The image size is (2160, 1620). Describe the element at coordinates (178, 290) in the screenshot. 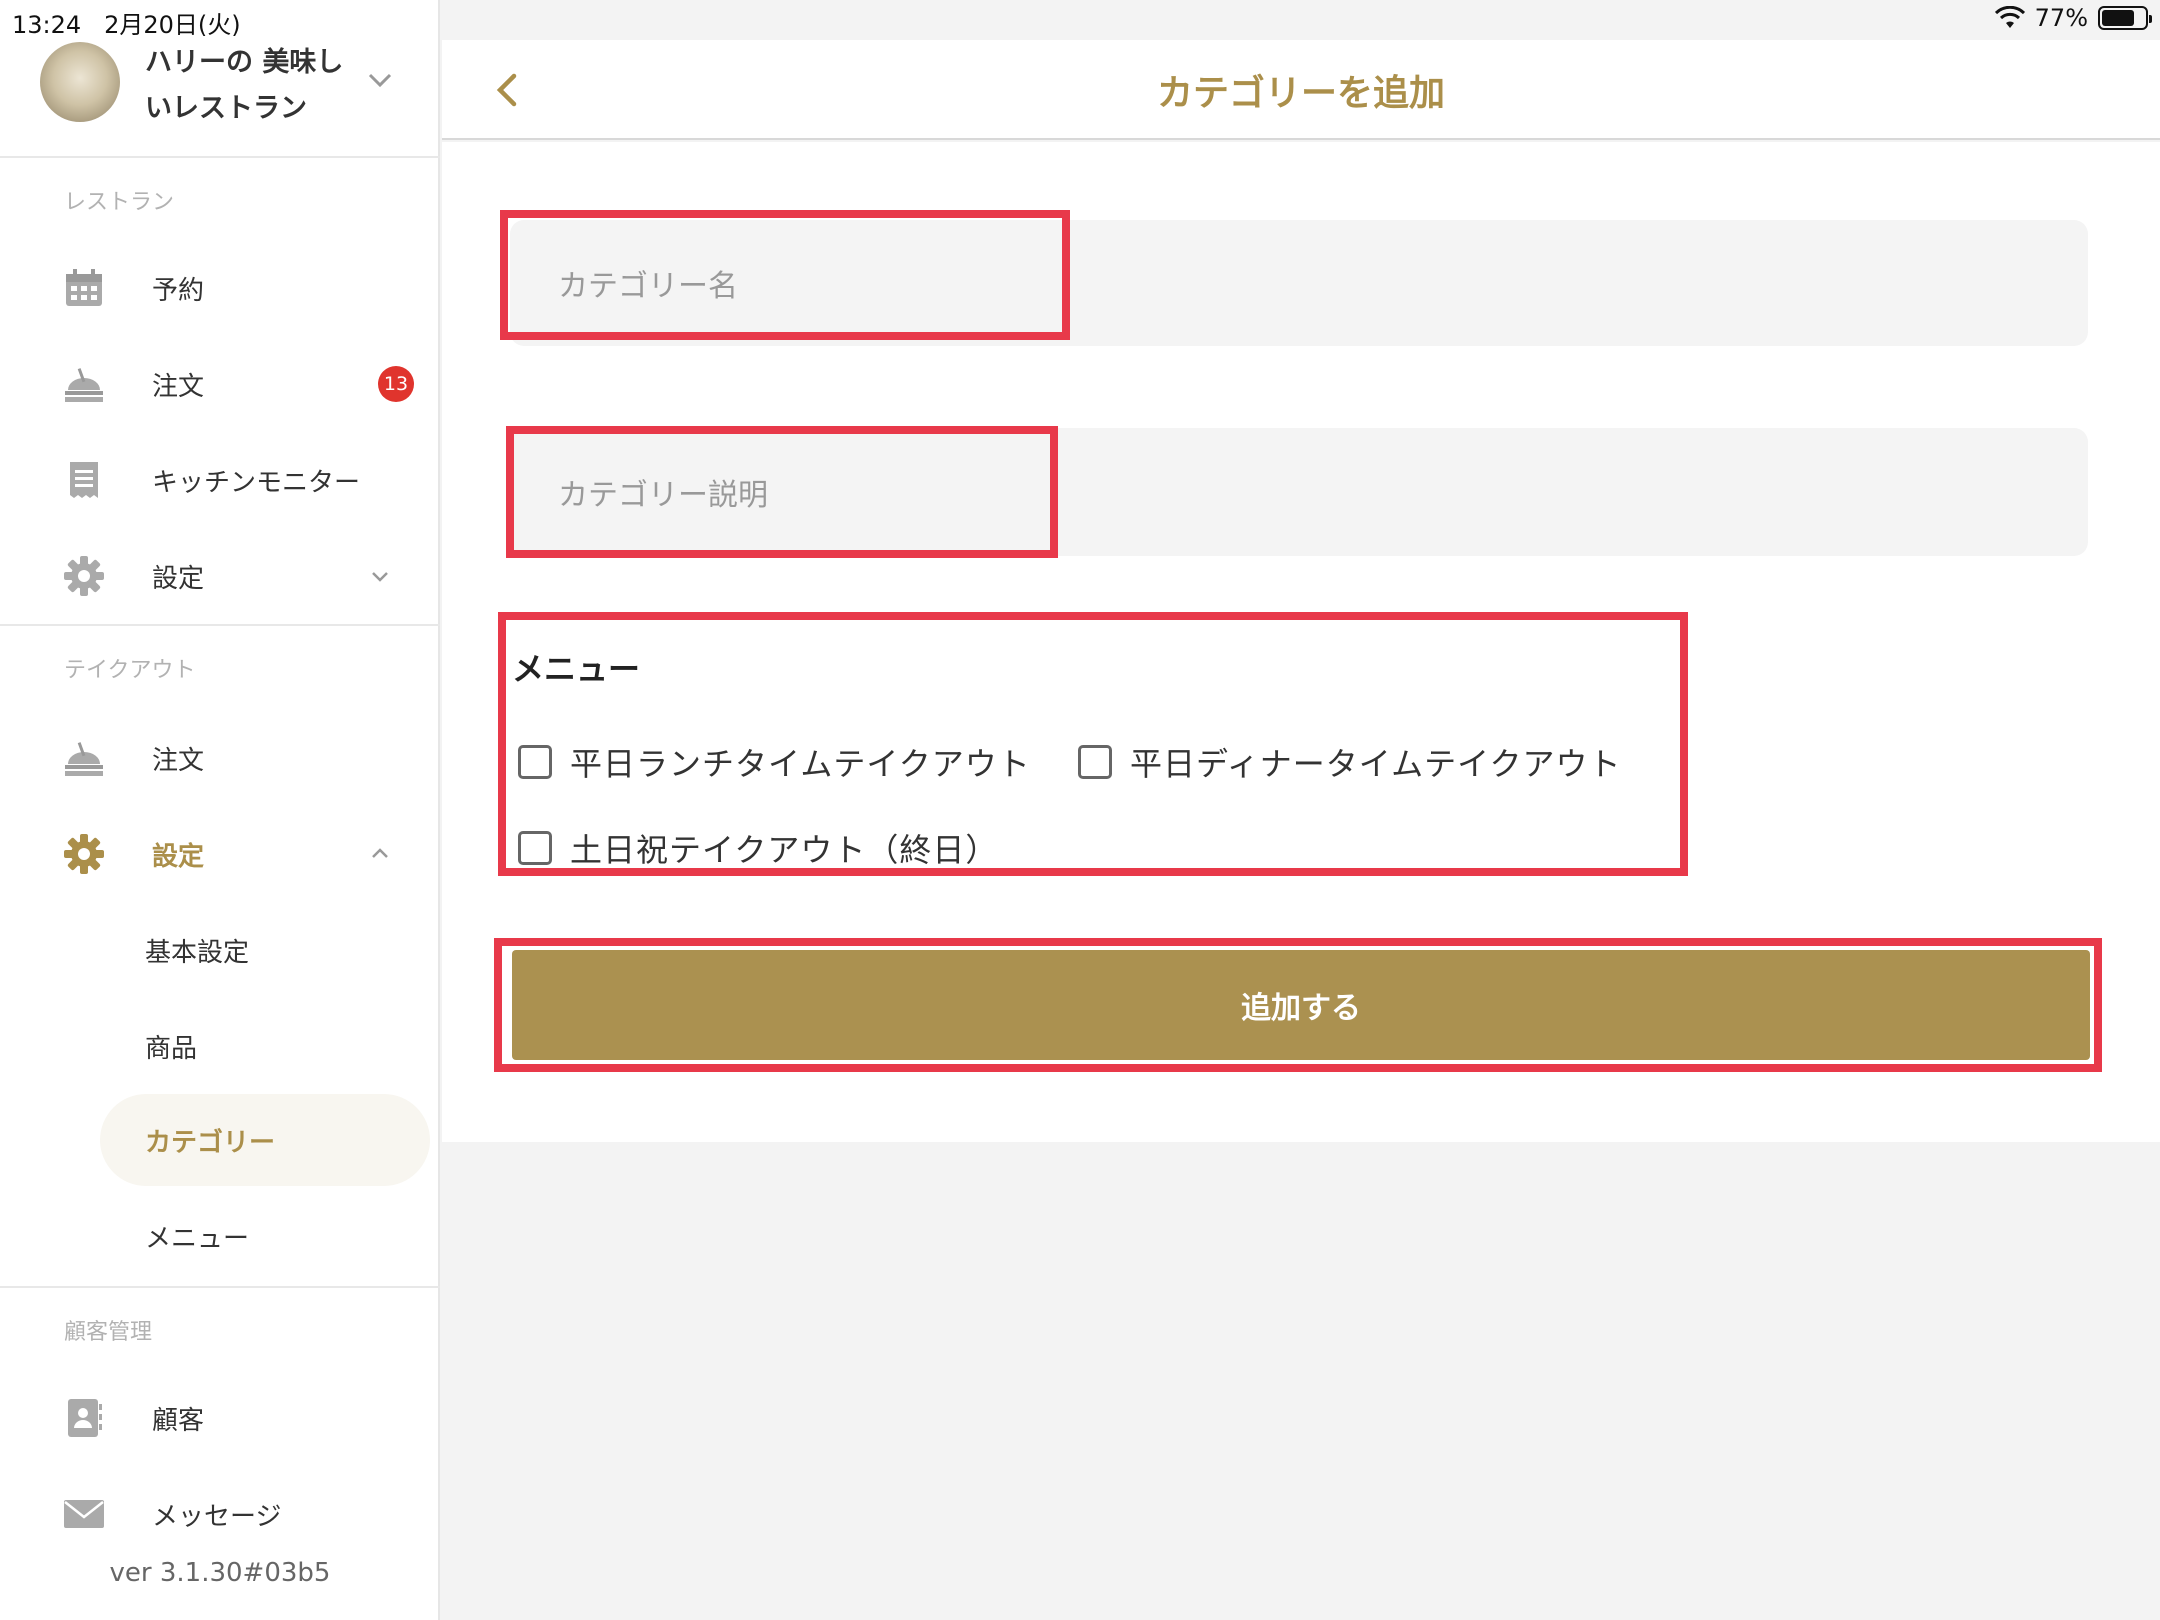

I see `sidebar-item-label: 予約` at that location.